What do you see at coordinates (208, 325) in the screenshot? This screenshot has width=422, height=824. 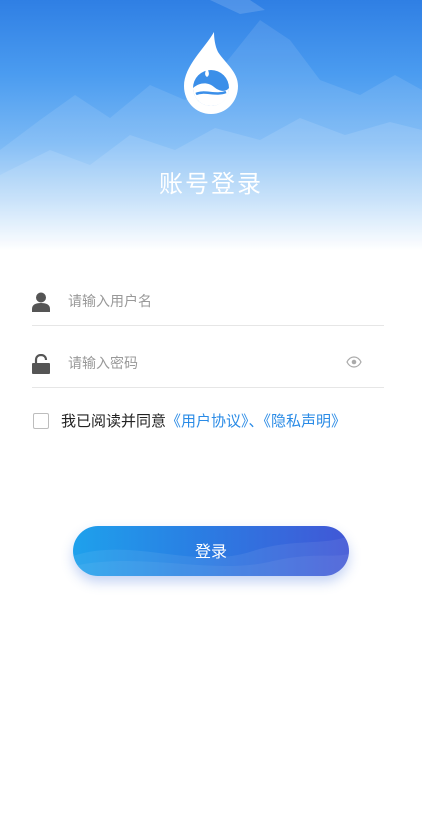 I see `username-divider` at bounding box center [208, 325].